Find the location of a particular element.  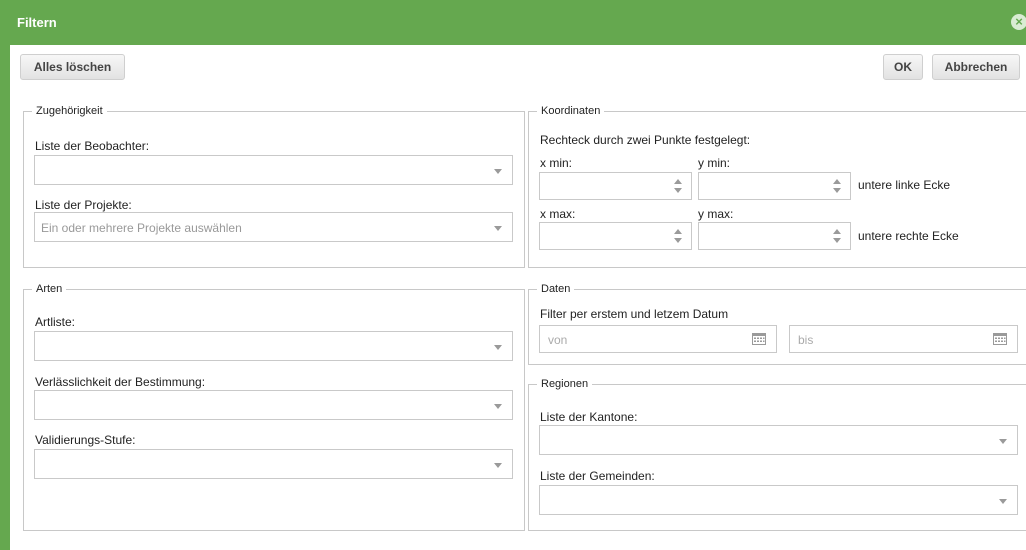

lower-right-label: untere rechte Ecke is located at coordinates (908, 236).